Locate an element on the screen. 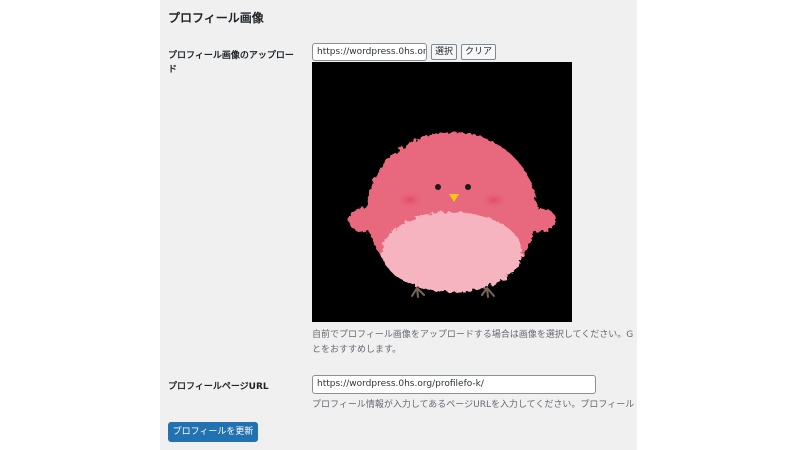 Image resolution: width=800 pixels, height=450 pixels. image-url-input: https://wordpress.0hs.org is located at coordinates (369, 52).